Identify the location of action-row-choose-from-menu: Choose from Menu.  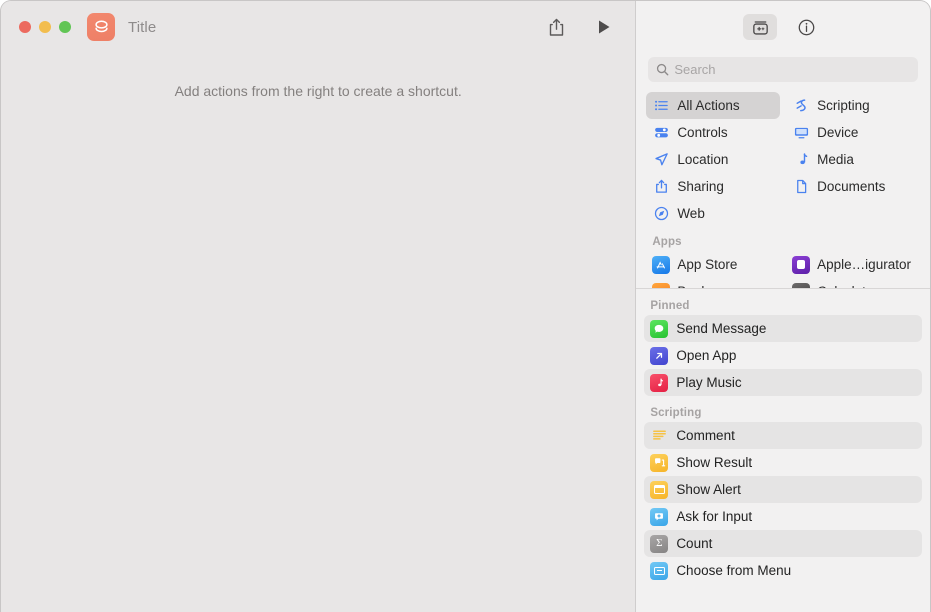
(783, 570).